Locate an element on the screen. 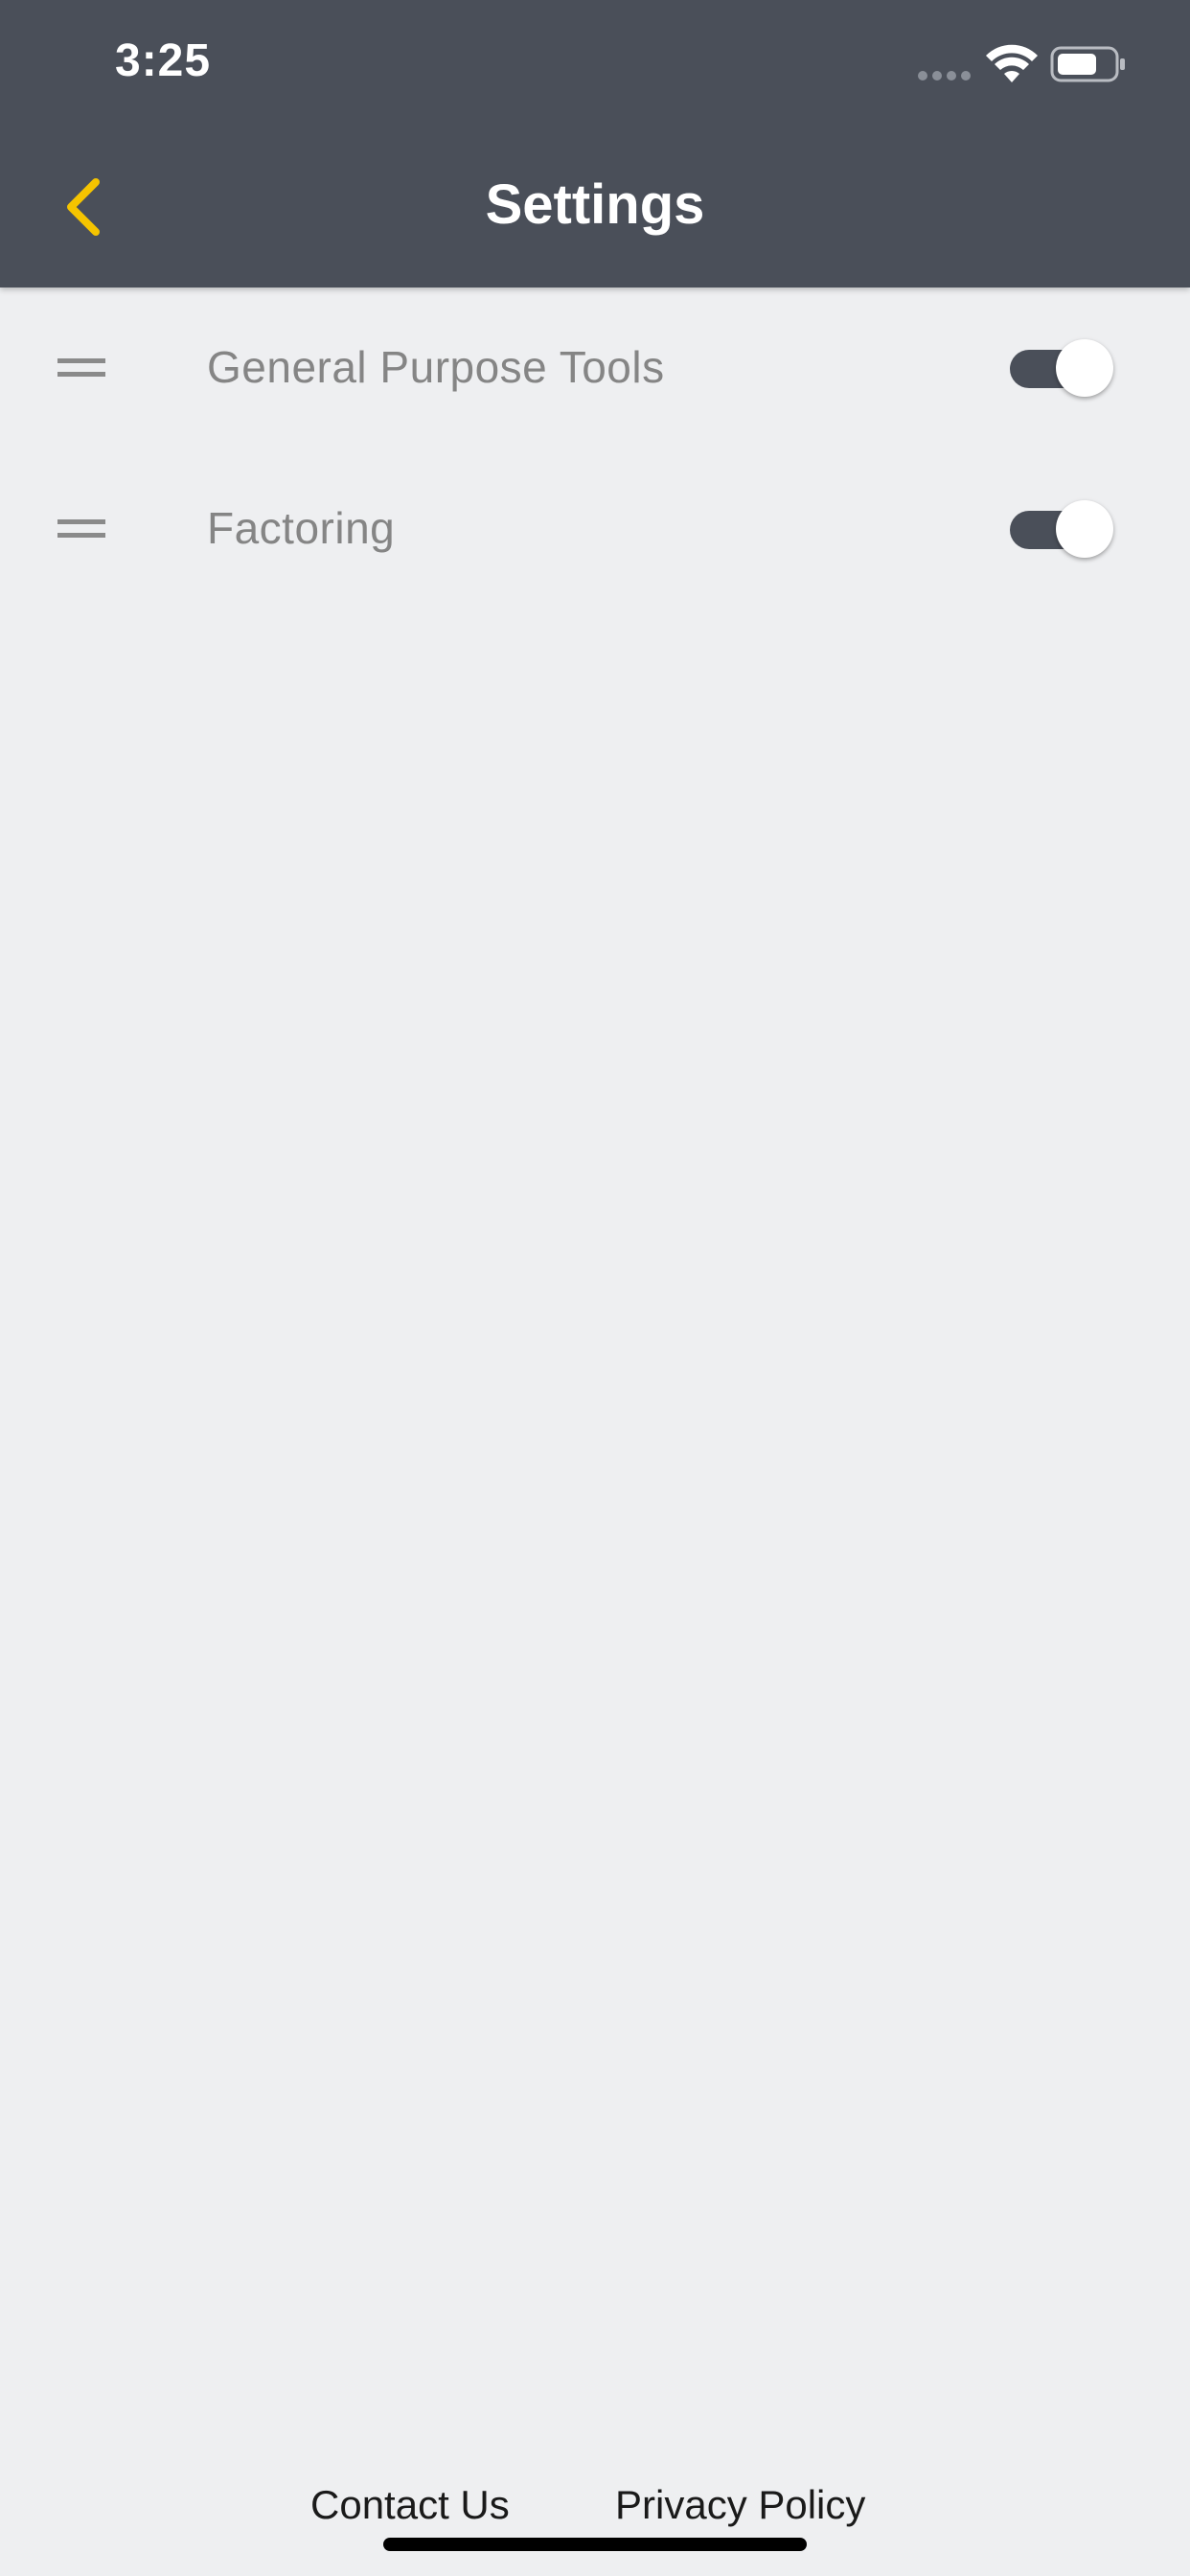 The image size is (1190, 2576). battery-icon is located at coordinates (1088, 64).